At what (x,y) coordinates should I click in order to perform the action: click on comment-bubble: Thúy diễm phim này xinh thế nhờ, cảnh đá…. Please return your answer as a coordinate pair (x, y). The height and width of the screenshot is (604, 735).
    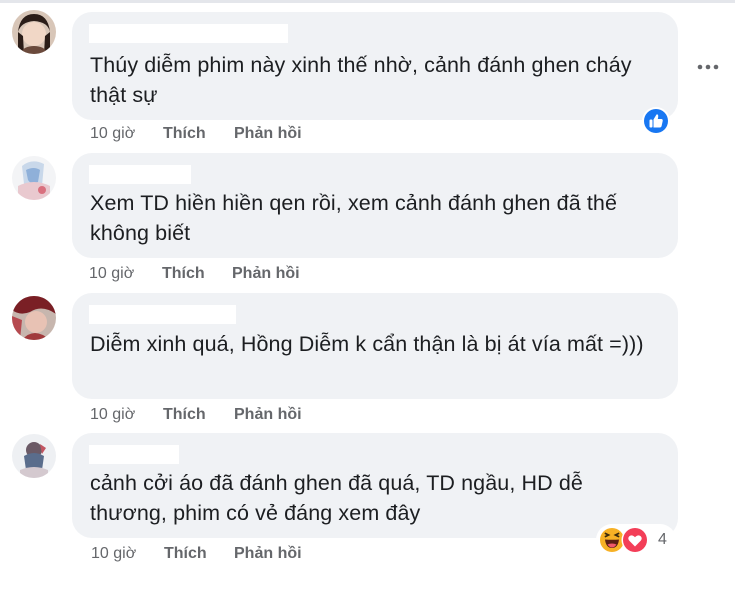
    Looking at the image, I should click on (375, 66).